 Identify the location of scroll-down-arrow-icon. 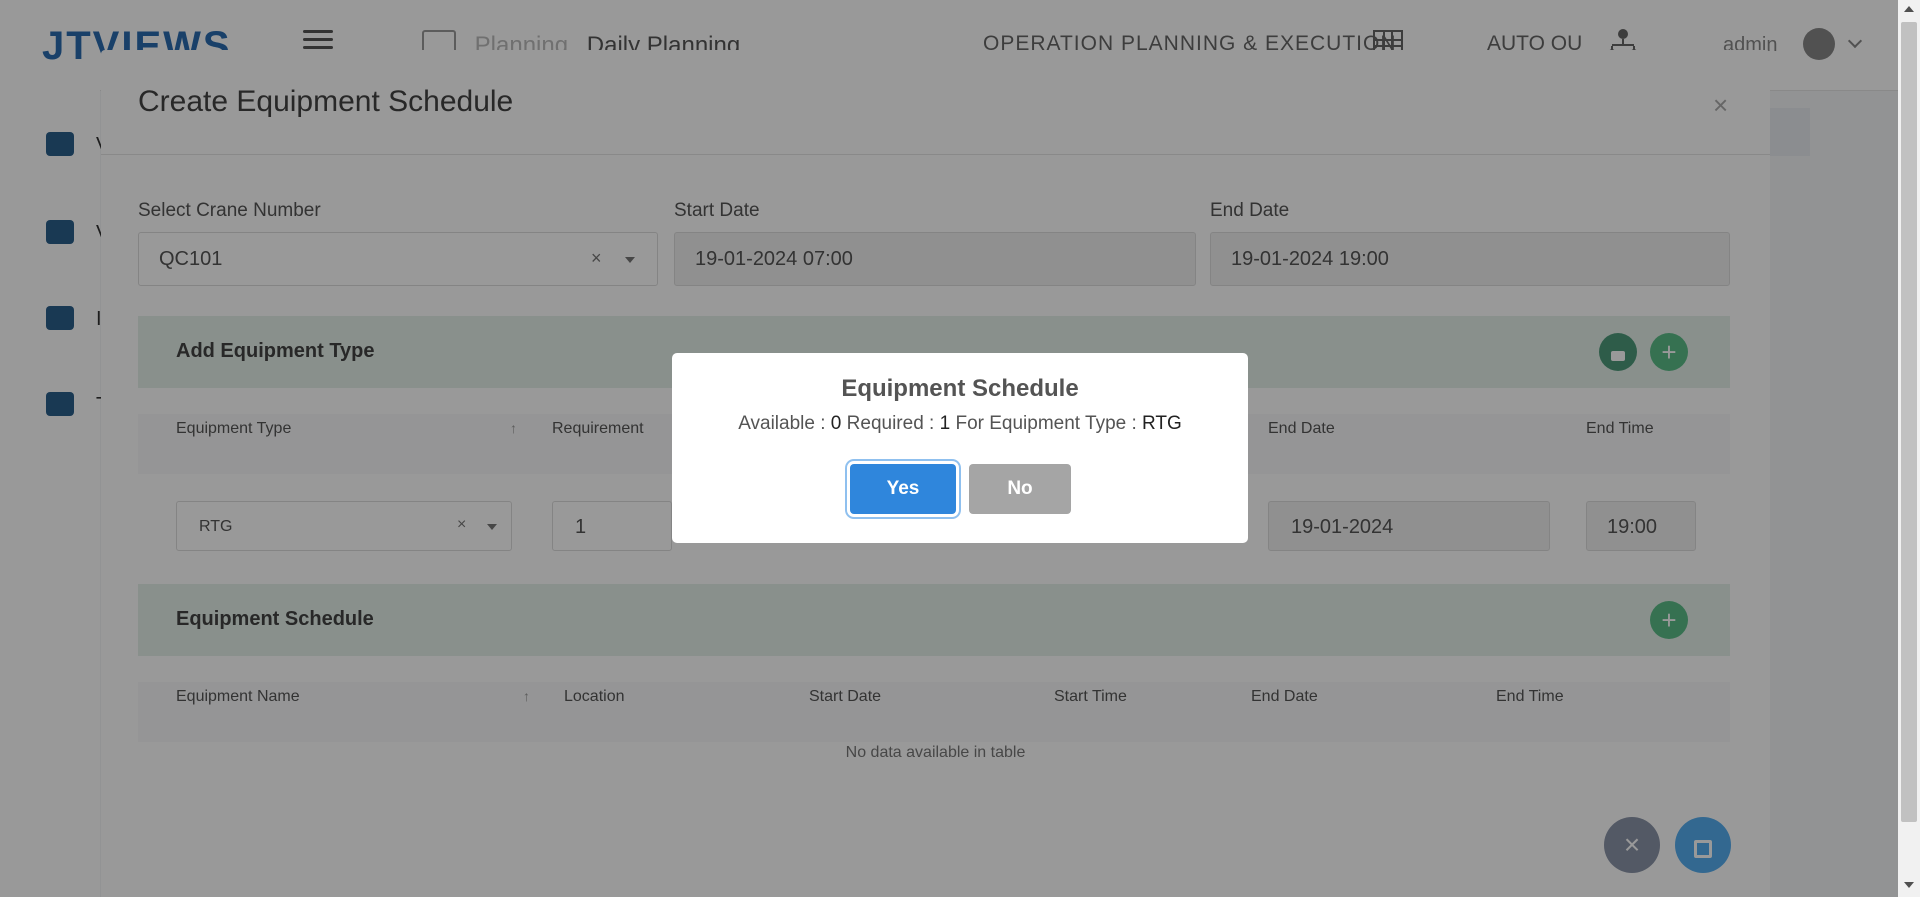
(1909, 885).